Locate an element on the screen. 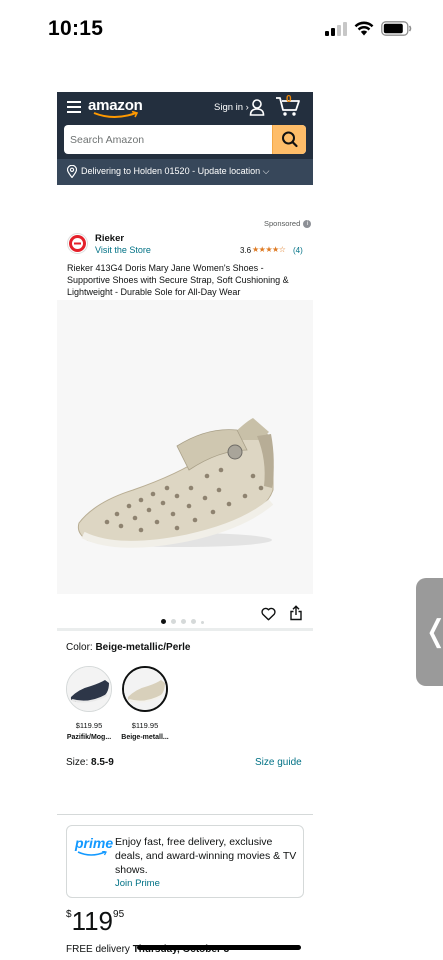 The width and height of the screenshot is (443, 960). color-label: Color: is located at coordinates (81, 647).